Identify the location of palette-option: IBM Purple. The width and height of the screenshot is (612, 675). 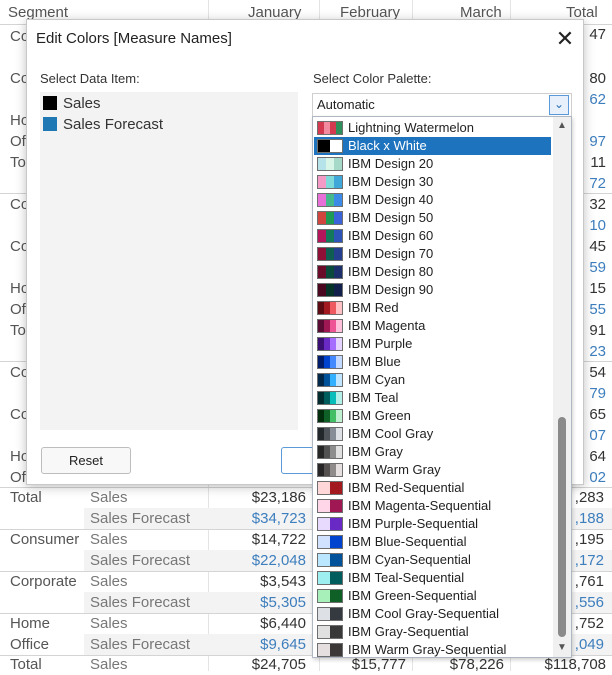
(432, 344).